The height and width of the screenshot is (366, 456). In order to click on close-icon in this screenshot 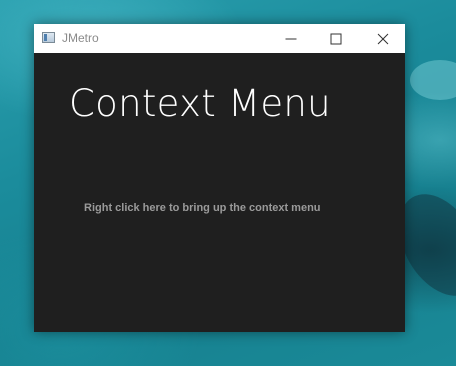, I will do `click(382, 38)`.